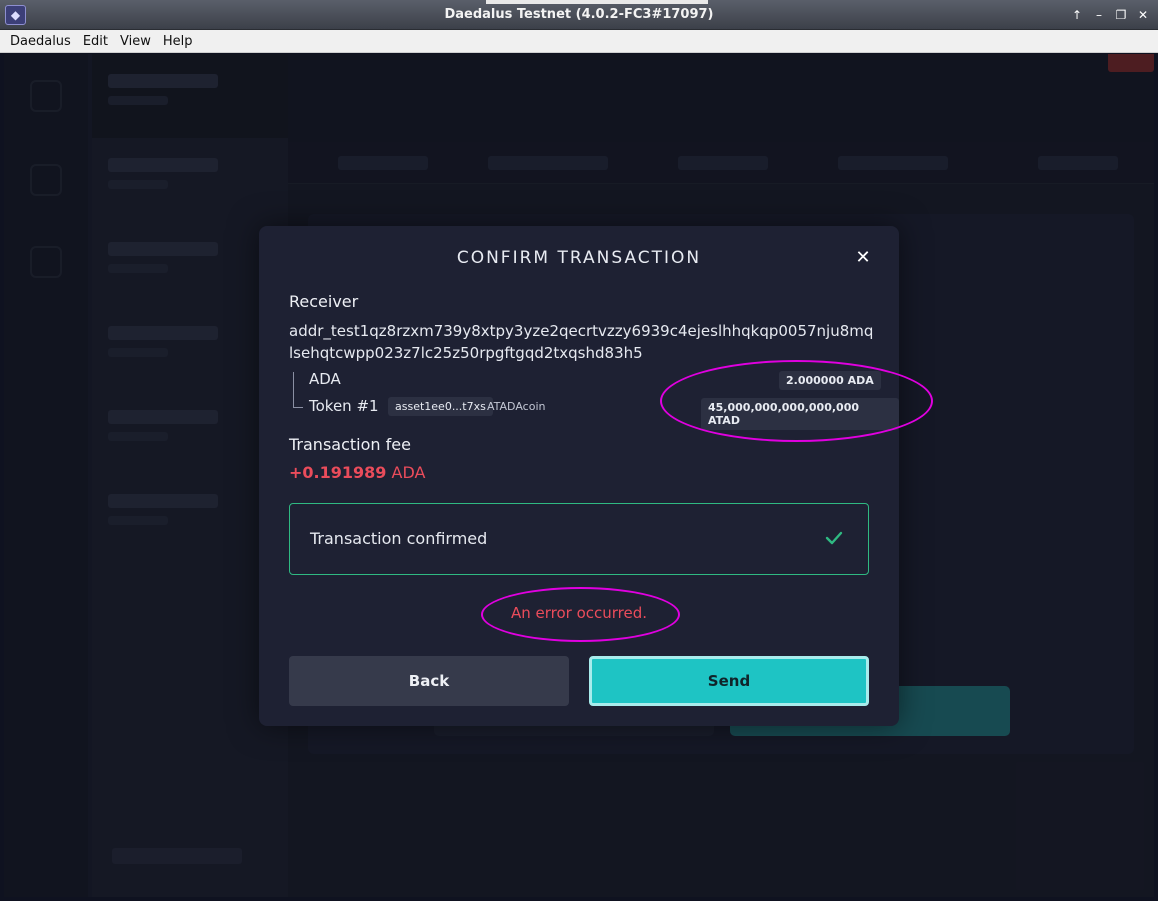 Image resolution: width=1158 pixels, height=901 pixels. Describe the element at coordinates (350, 444) in the screenshot. I see `transaction-fee-label: Transaction fee` at that location.